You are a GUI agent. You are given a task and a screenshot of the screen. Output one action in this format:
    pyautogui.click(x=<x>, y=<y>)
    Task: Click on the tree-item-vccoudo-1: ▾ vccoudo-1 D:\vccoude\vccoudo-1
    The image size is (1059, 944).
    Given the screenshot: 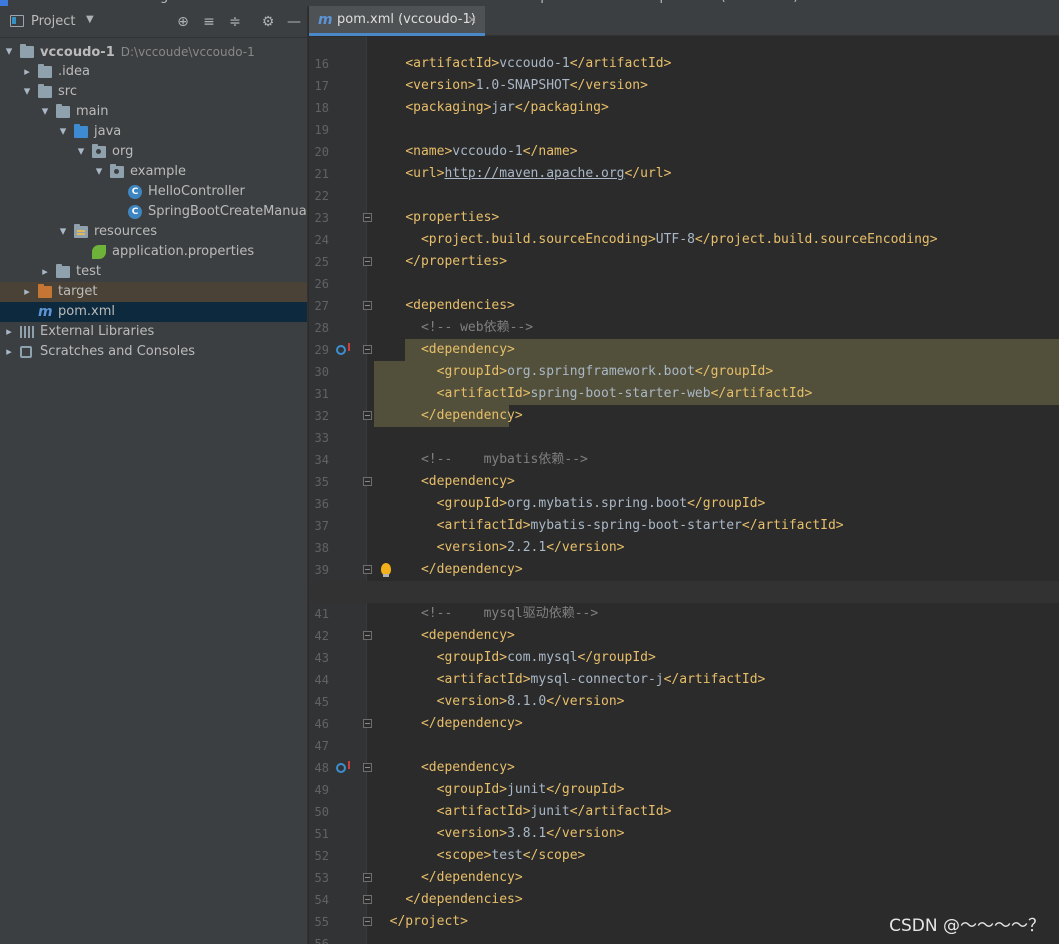 What is the action you would take?
    pyautogui.click(x=153, y=52)
    